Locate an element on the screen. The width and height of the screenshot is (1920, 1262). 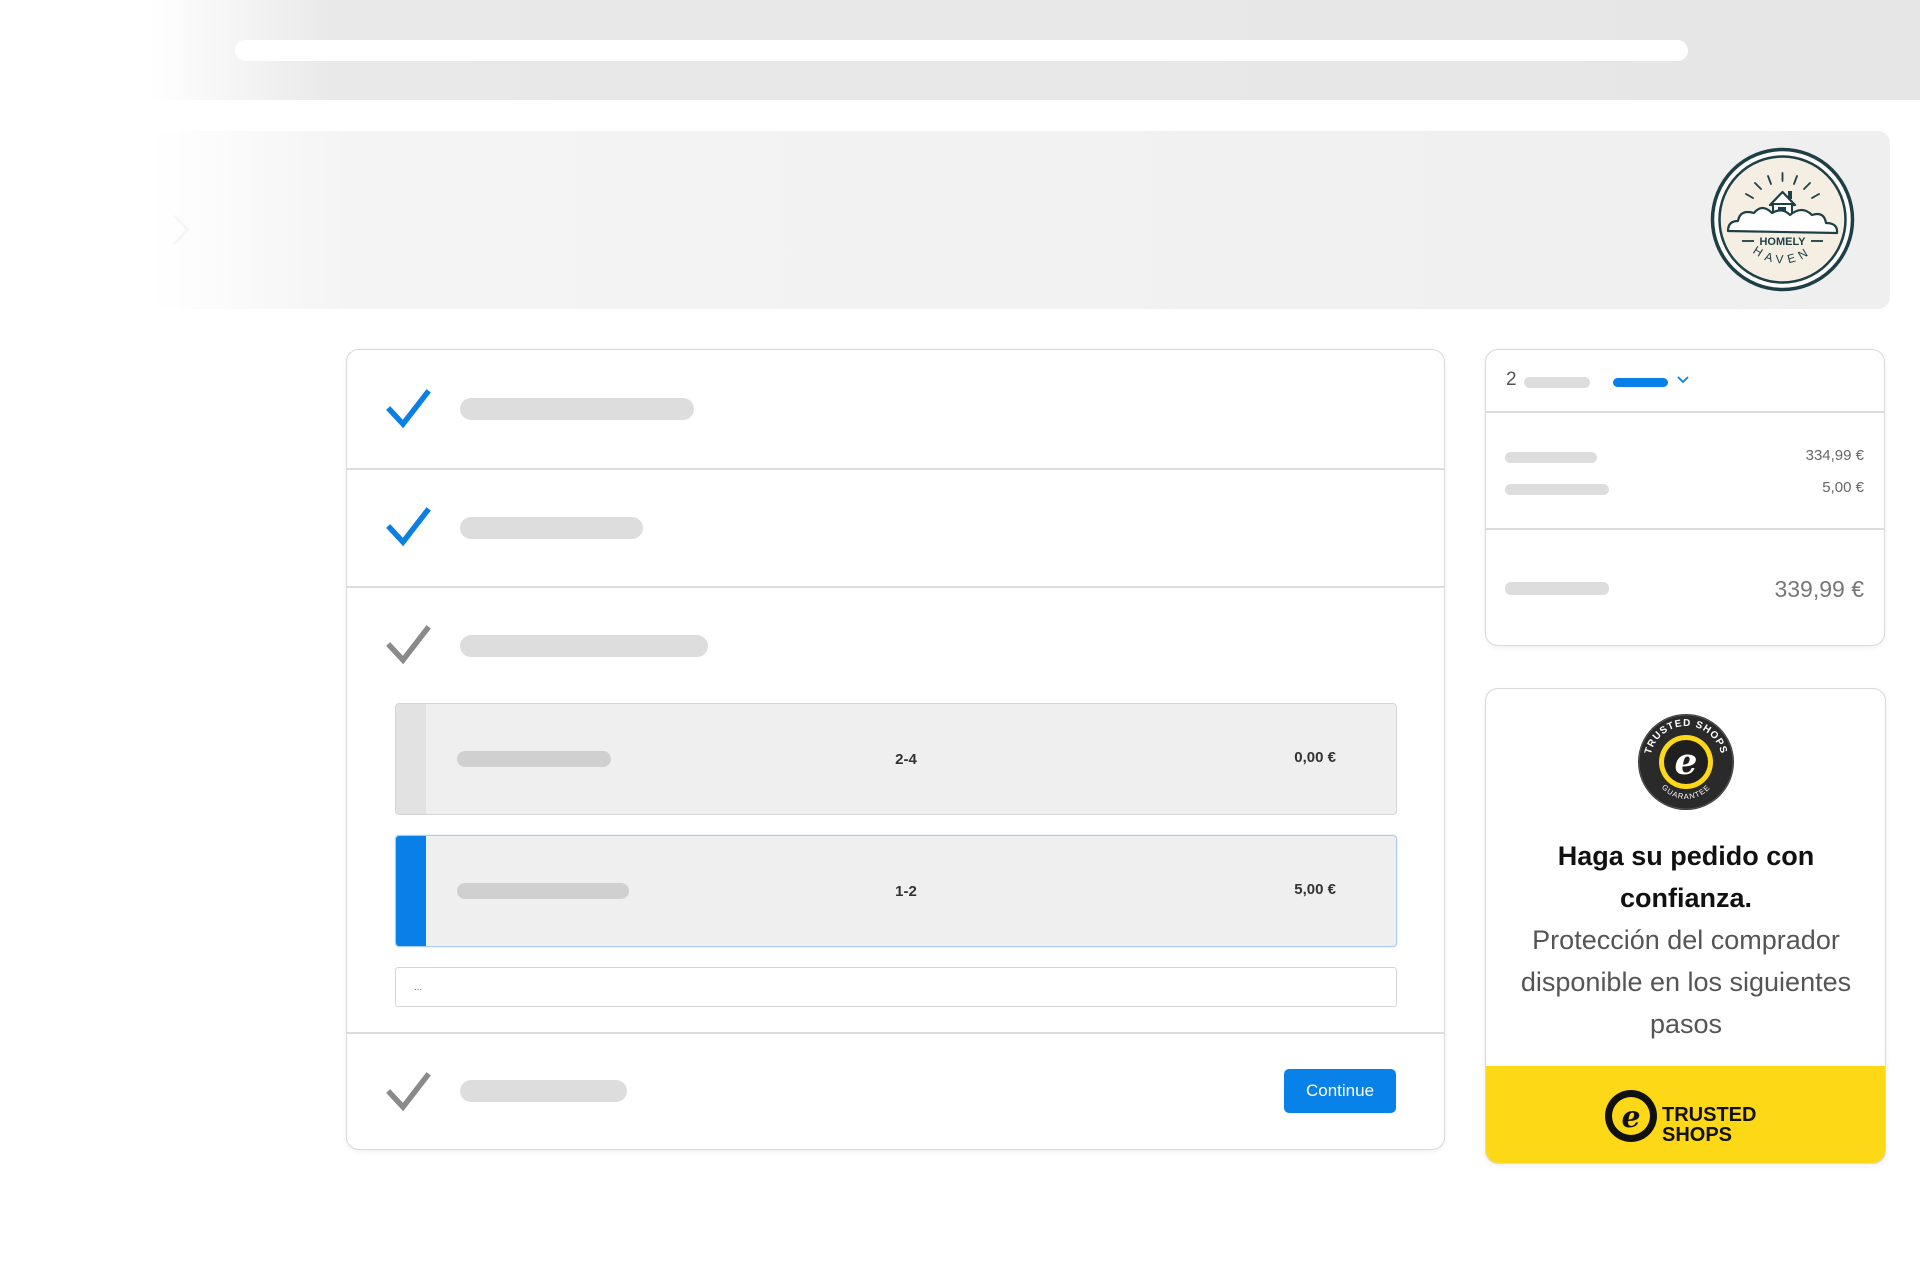
order-summary-card: 2 334,99 € 5,00 € 339,99 € is located at coordinates (1685, 497).